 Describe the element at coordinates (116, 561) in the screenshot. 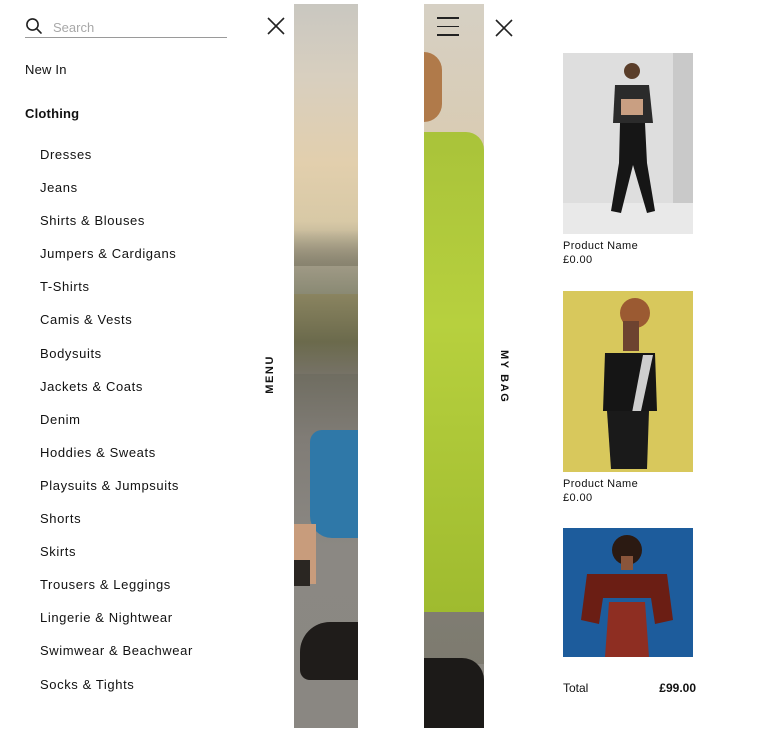

I see `subcategory-item: Skirts` at that location.